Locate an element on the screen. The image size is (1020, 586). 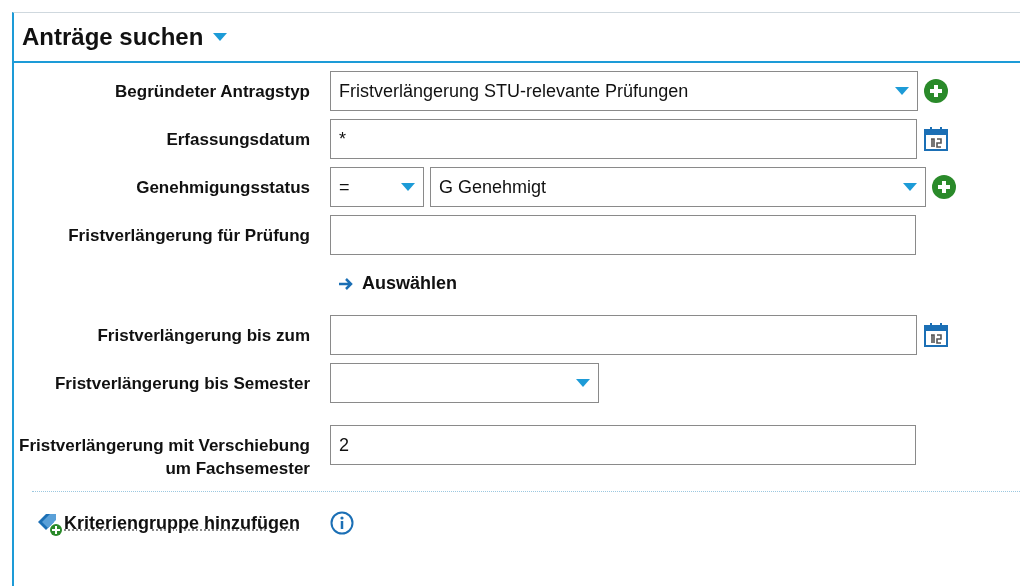
add-criteria-group-link: Kriteriengruppe hinzufügen is located at coordinates (168, 523).